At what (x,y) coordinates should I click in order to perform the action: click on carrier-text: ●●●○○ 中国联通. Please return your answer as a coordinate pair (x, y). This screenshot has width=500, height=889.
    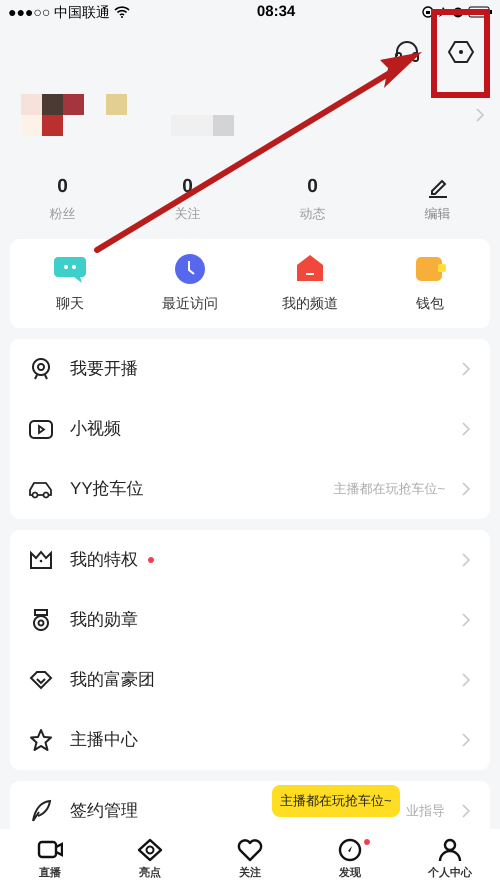
    Looking at the image, I should click on (59, 12).